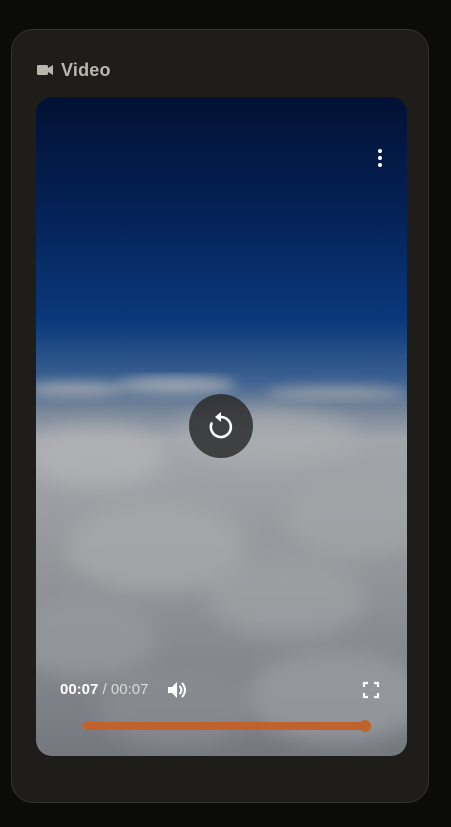  I want to click on progress-fill, so click(223, 726).